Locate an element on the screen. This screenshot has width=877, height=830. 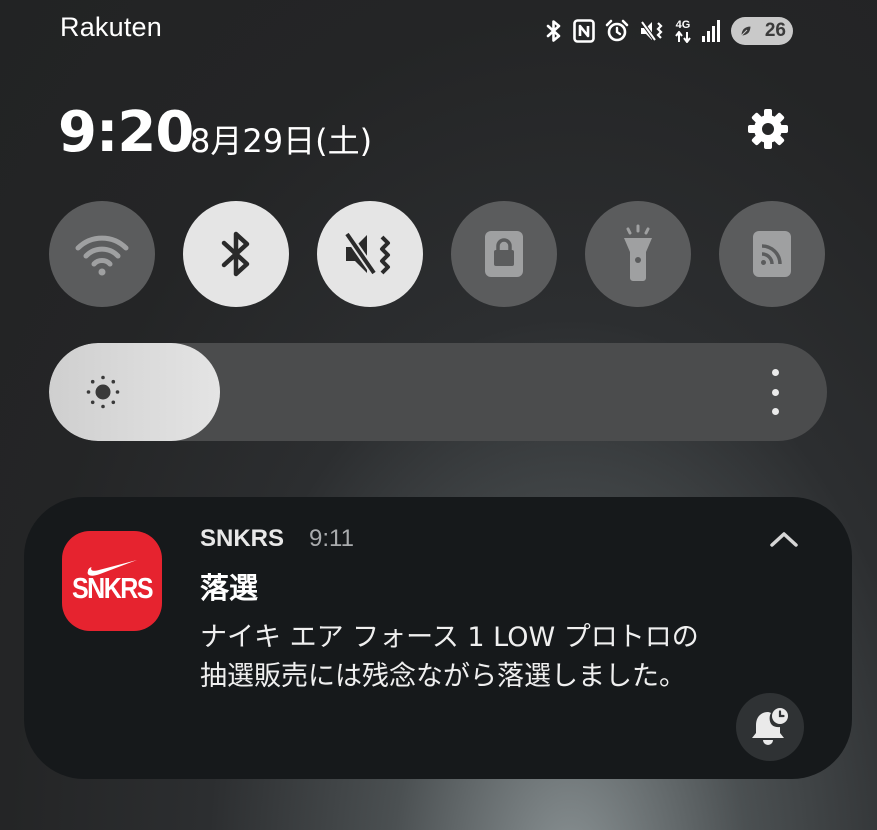
chevron-up-icon is located at coordinates (784, 539).